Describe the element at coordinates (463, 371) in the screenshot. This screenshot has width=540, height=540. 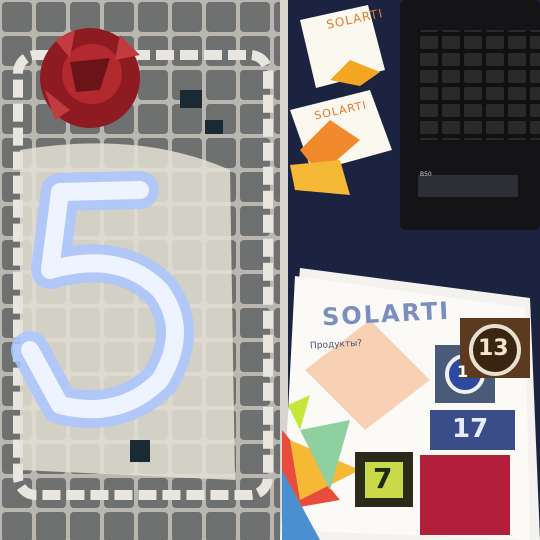
I see `flyer-tile-1-label: 1` at that location.